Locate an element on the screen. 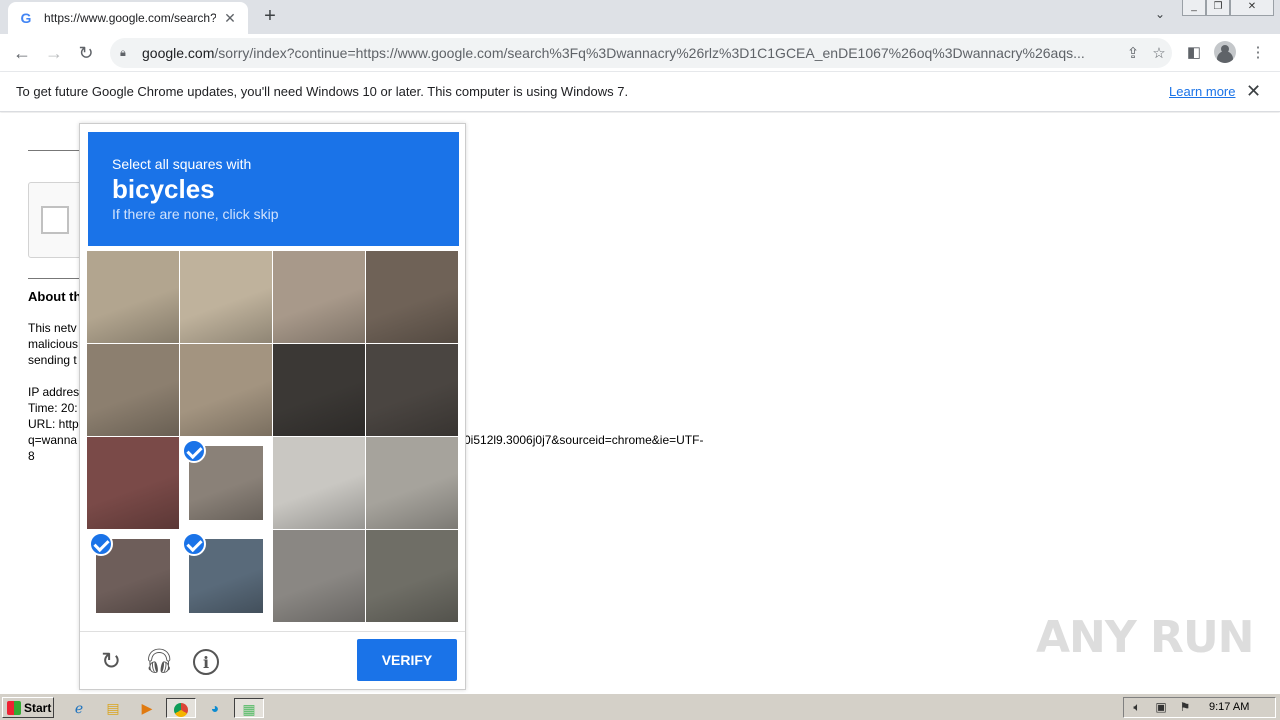  challenge-prompt: Select all squares with is located at coordinates (182, 164).